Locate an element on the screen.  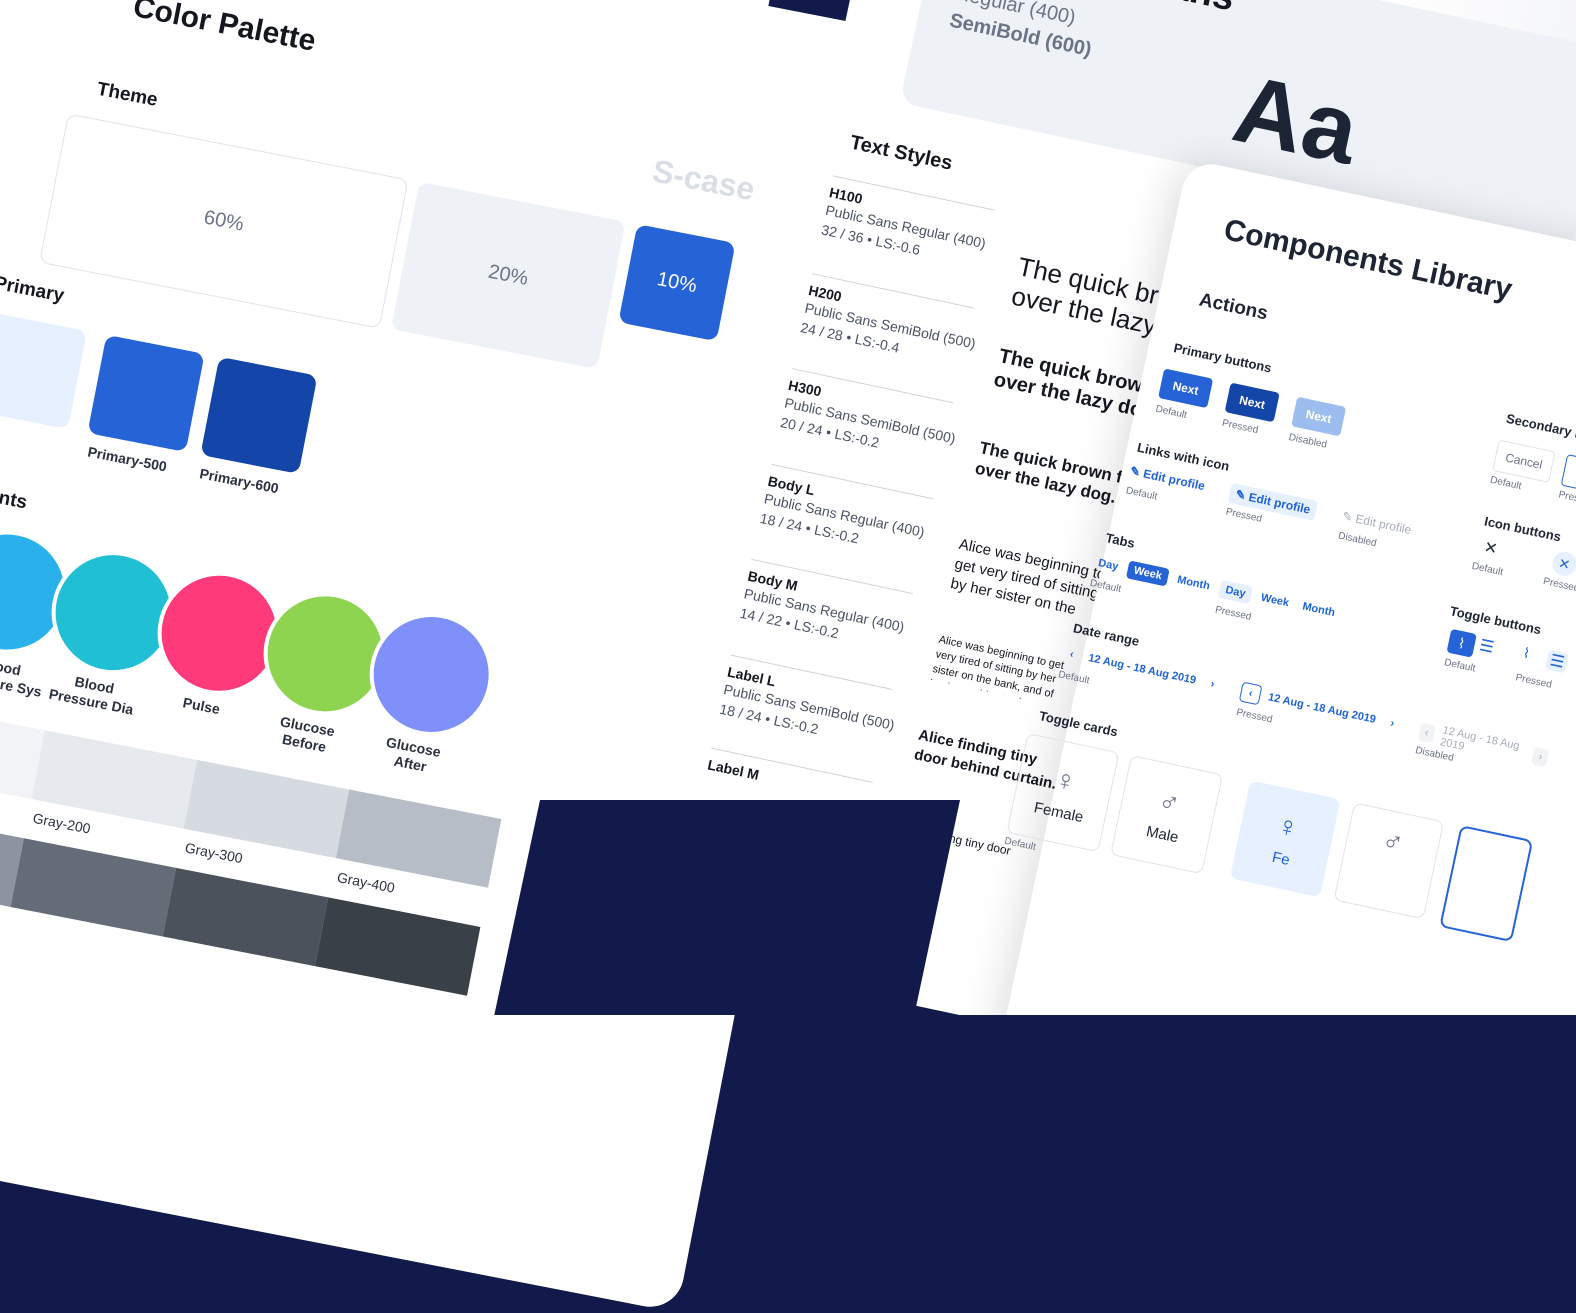
female-label: Fe is located at coordinates (1281, 858).